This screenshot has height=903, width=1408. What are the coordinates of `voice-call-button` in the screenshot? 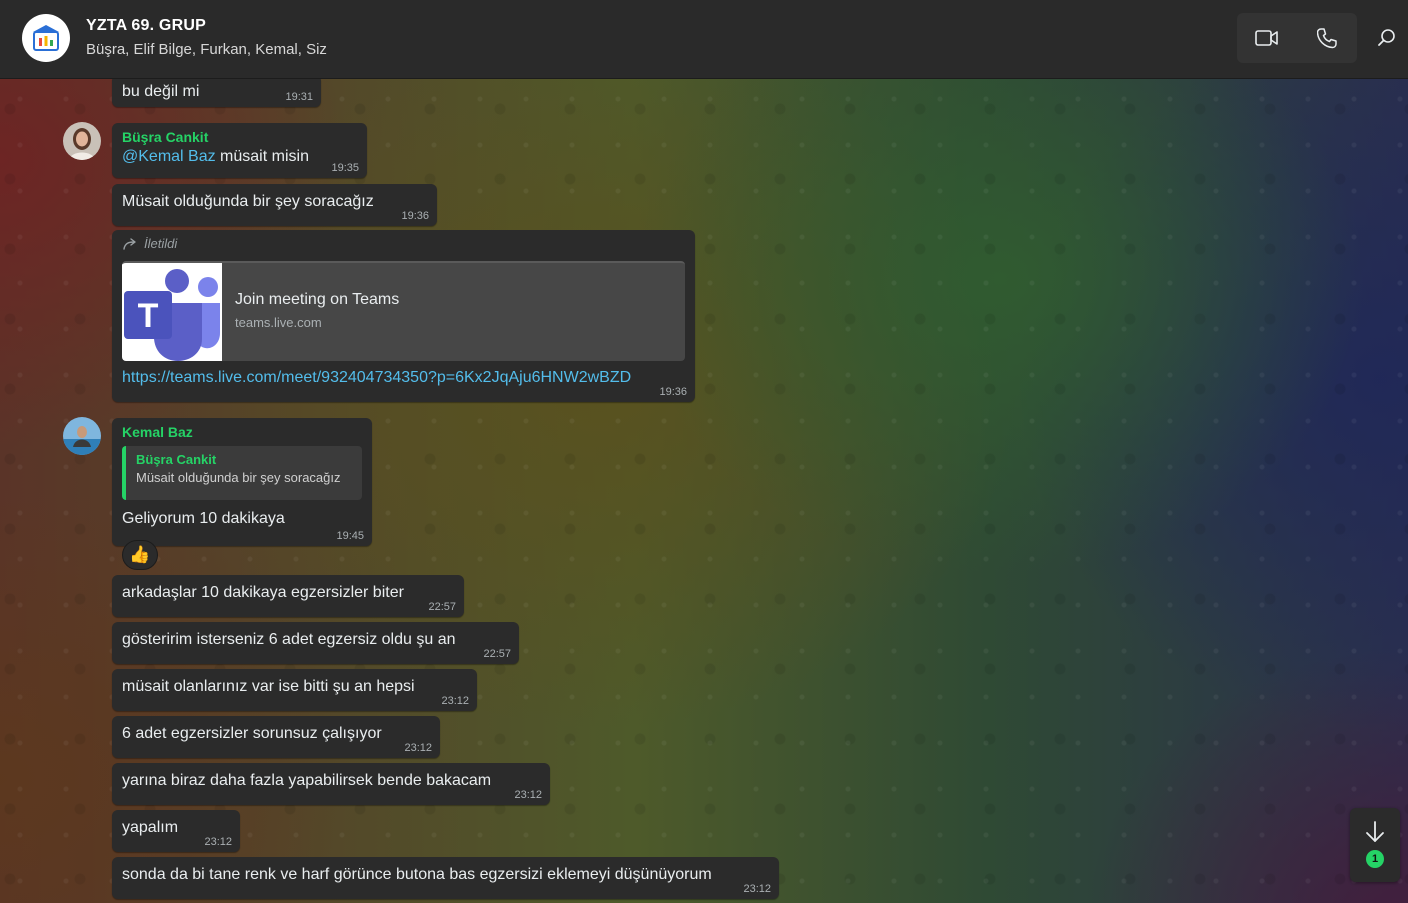 It's located at (1327, 38).